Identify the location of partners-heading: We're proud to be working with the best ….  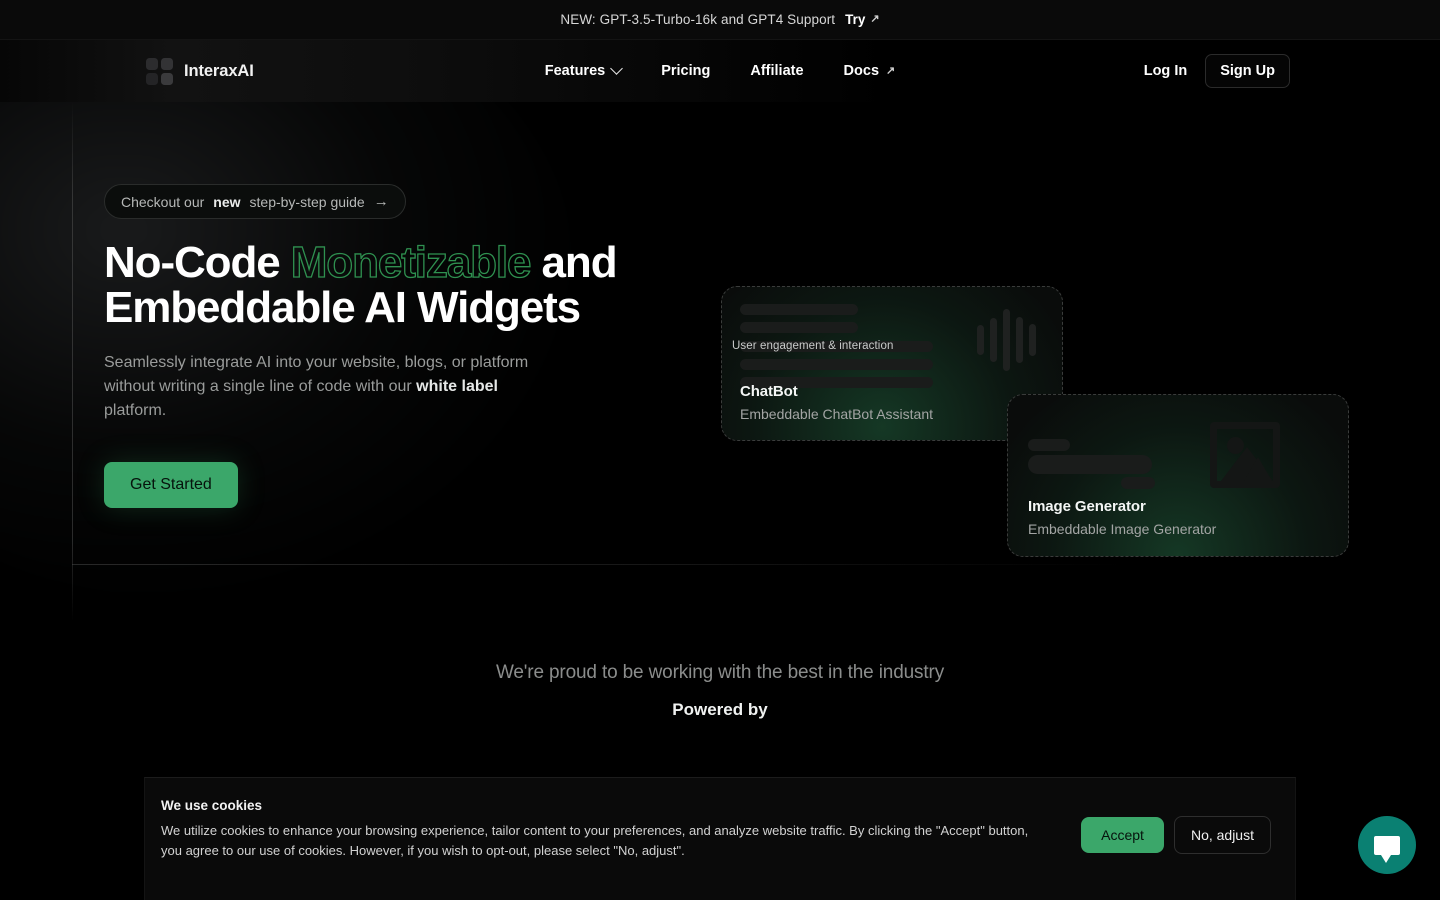
(720, 672).